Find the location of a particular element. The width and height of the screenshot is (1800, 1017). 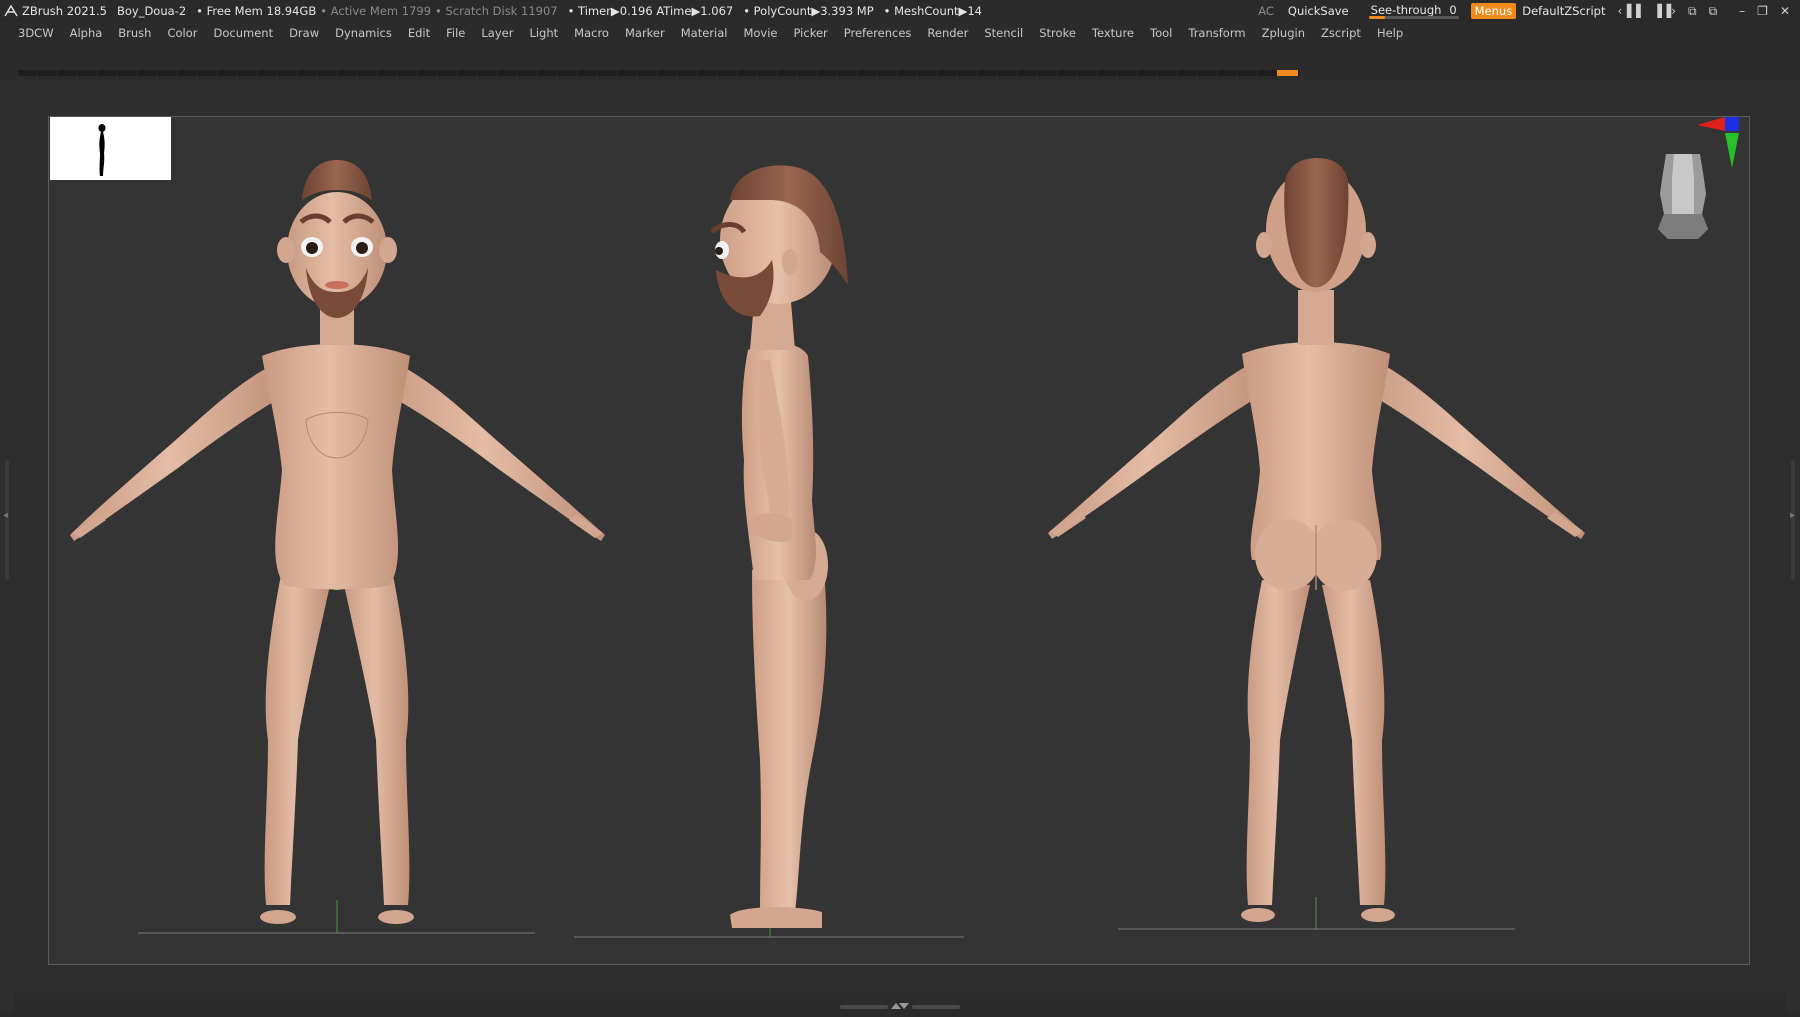

bottom-tray-handle is located at coordinates (900, 1006).